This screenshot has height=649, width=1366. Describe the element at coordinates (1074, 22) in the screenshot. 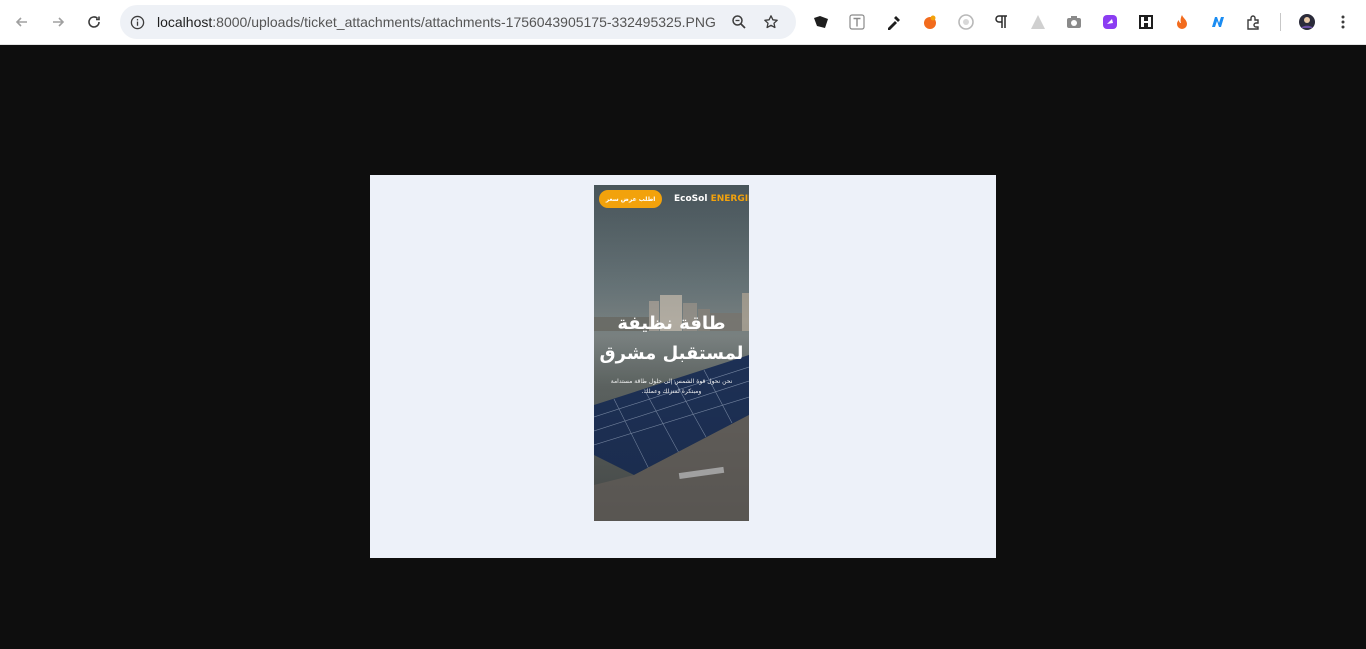

I see `camera-icon` at that location.